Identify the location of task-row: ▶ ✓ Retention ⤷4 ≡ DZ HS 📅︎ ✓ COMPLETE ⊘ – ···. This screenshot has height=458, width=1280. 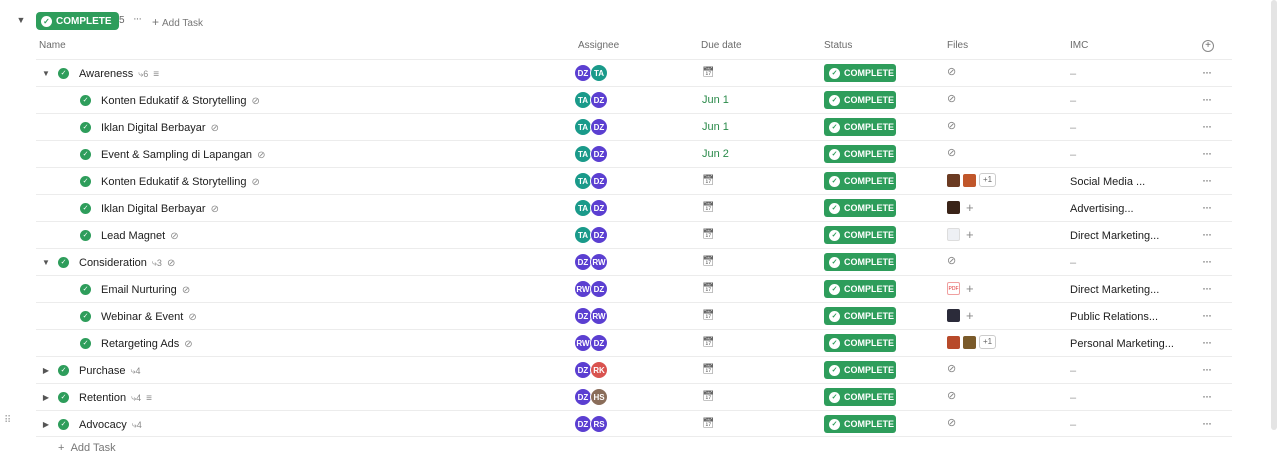
(634, 396).